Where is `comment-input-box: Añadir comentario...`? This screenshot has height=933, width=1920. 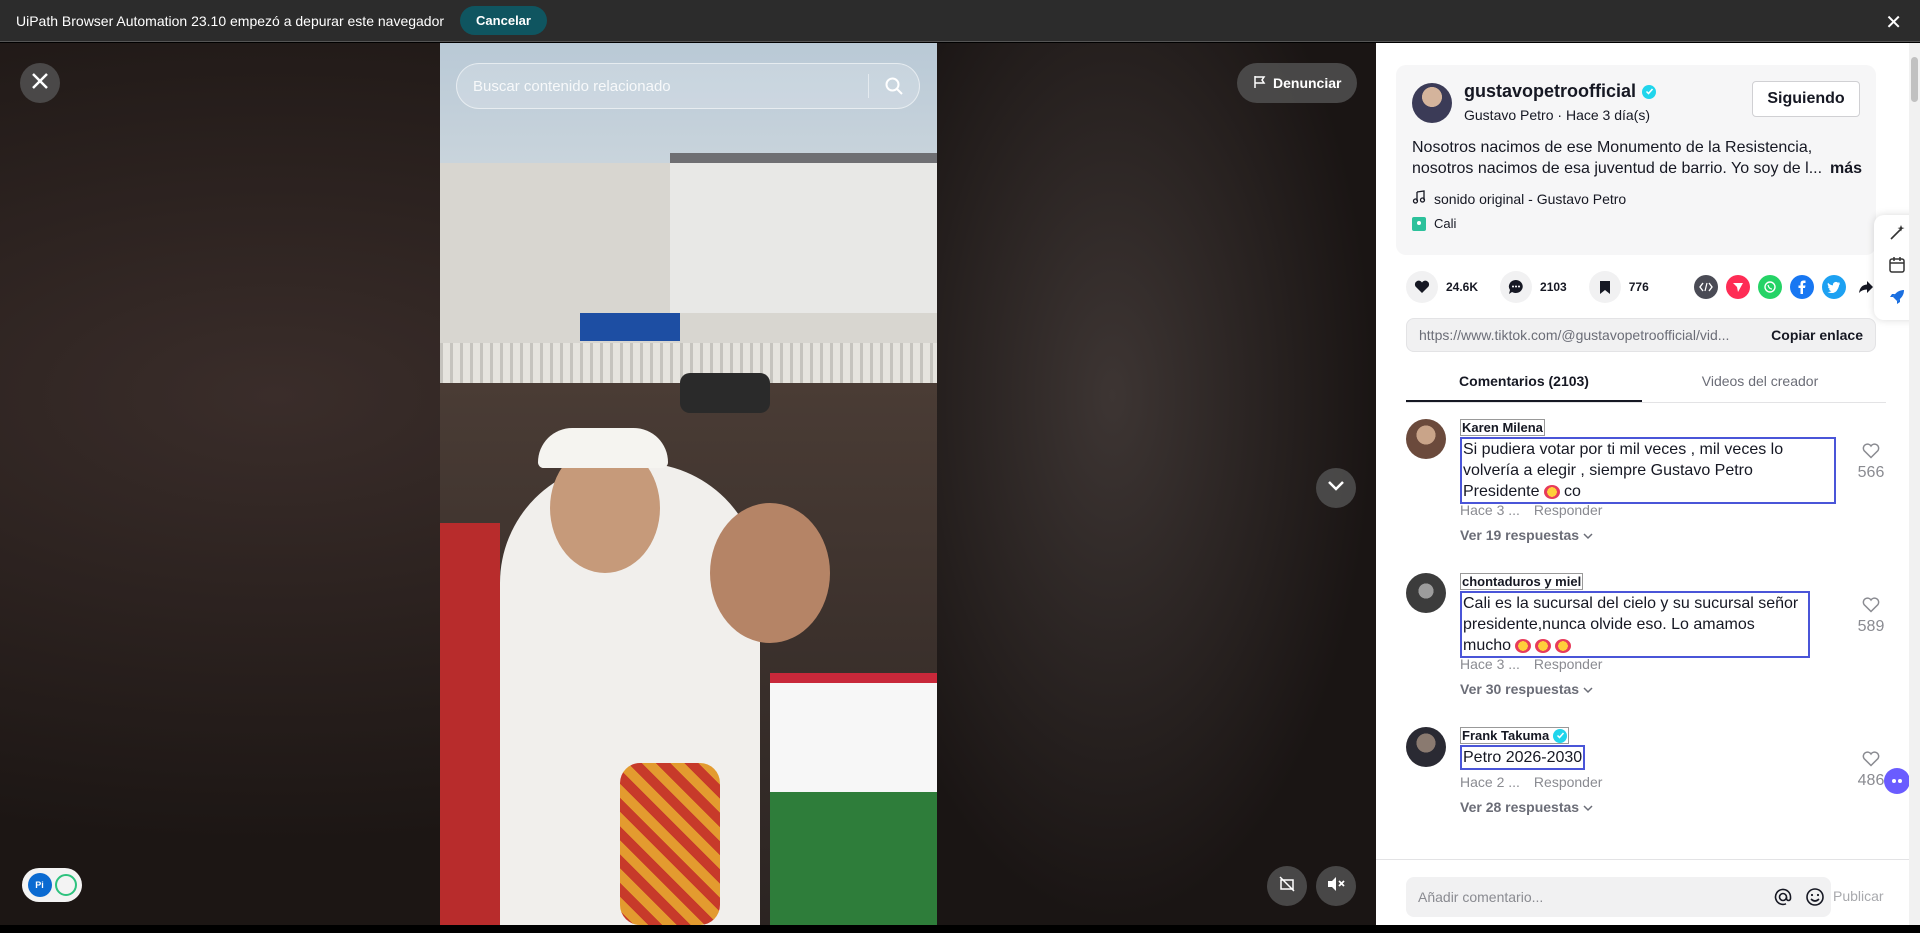
comment-input-box: Añadir comentario... is located at coordinates (1618, 897).